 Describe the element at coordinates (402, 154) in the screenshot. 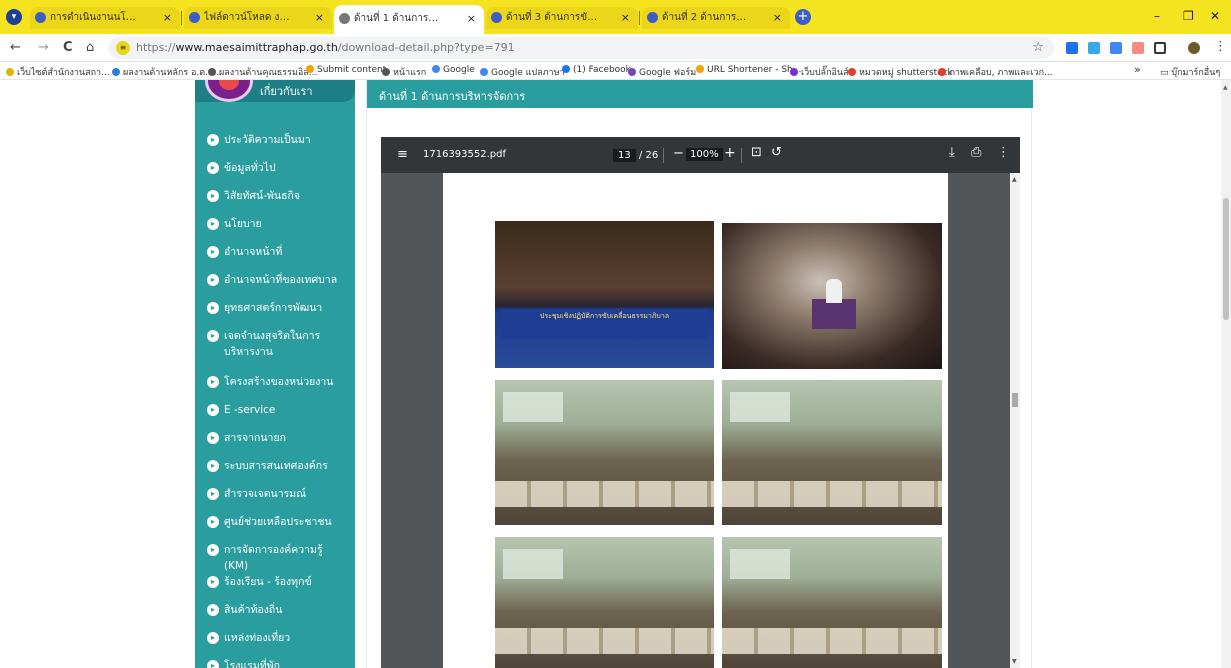

I see `pdf-menu-icon: ≡` at that location.